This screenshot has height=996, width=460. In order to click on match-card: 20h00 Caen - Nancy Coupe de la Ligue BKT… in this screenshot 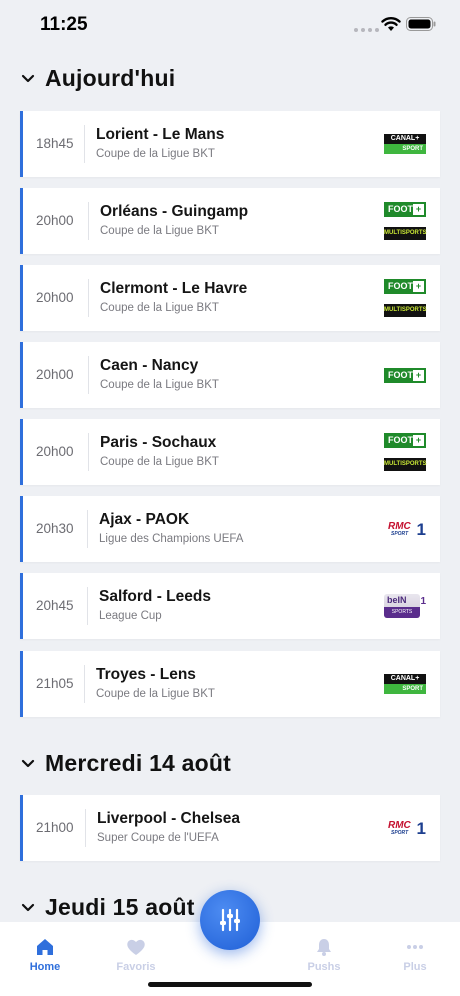, I will do `click(230, 375)`.